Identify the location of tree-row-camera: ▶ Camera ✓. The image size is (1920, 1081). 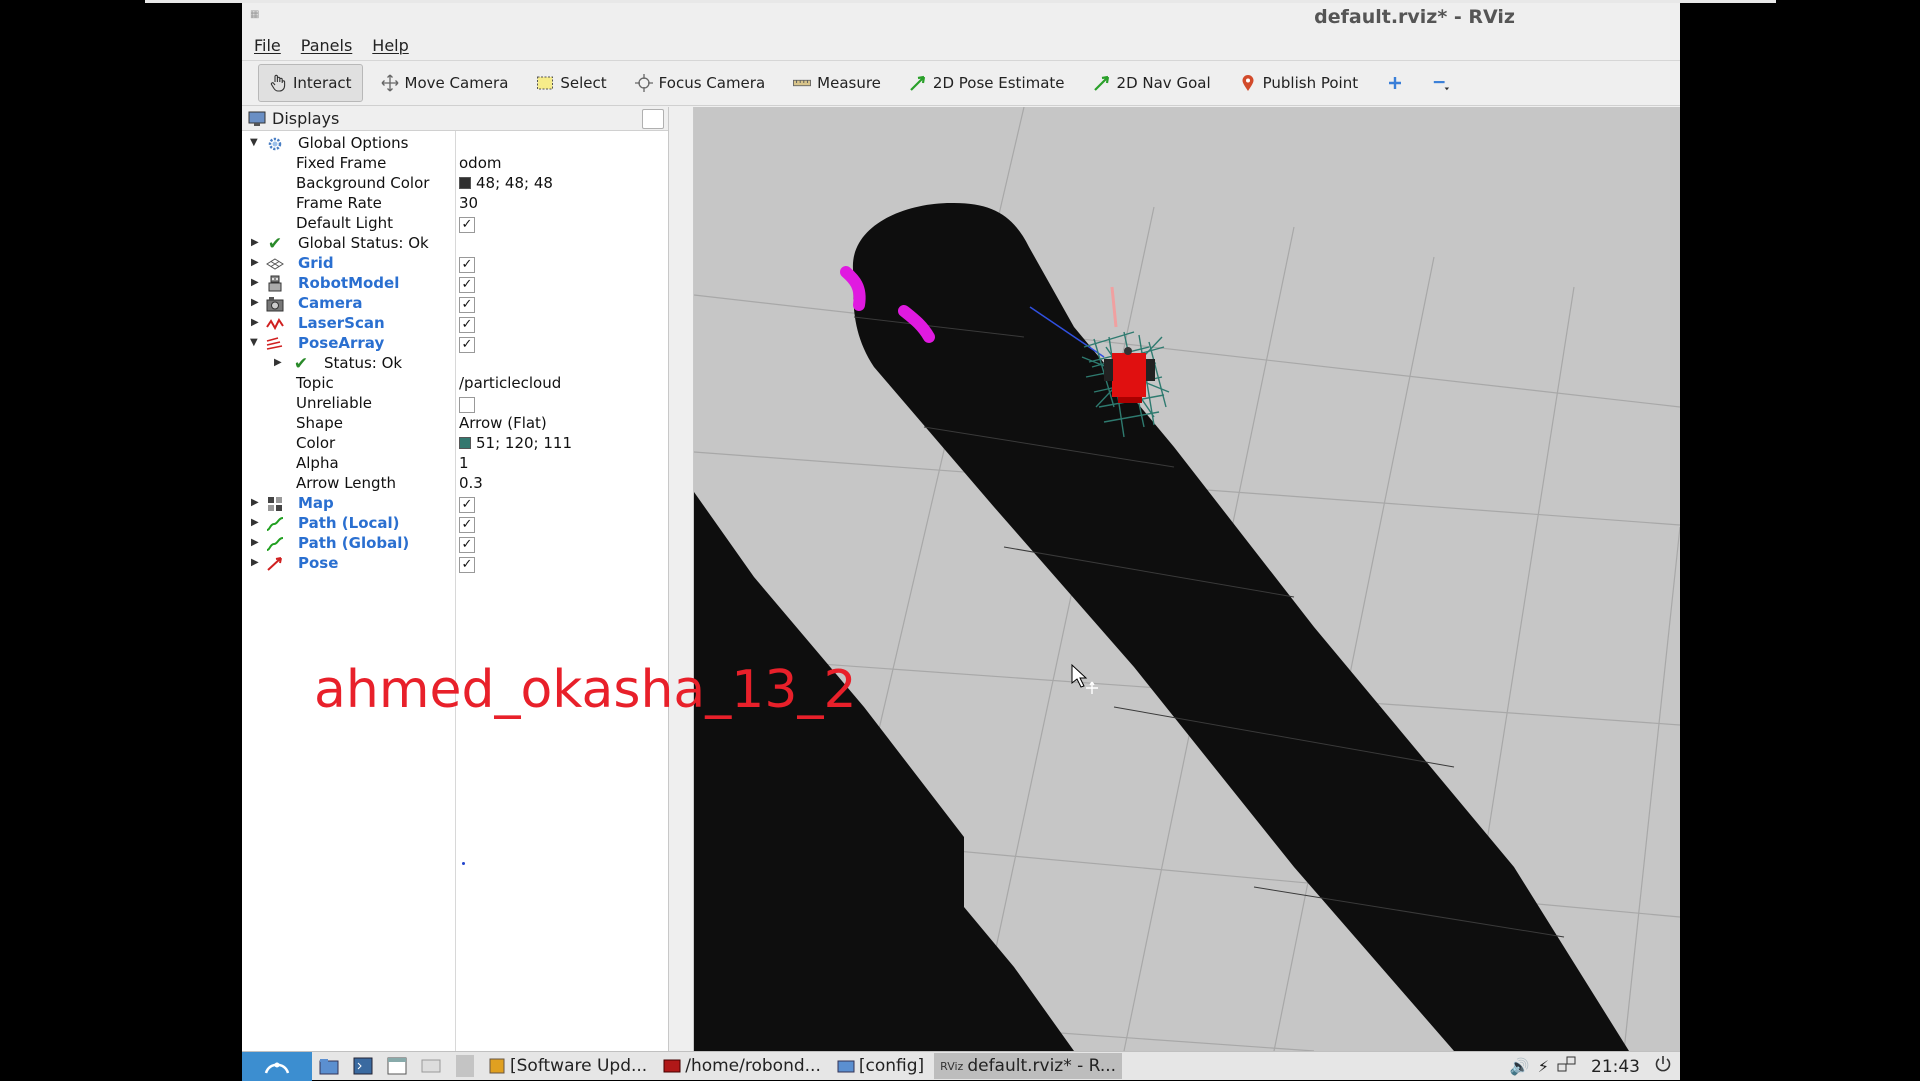
(455, 304).